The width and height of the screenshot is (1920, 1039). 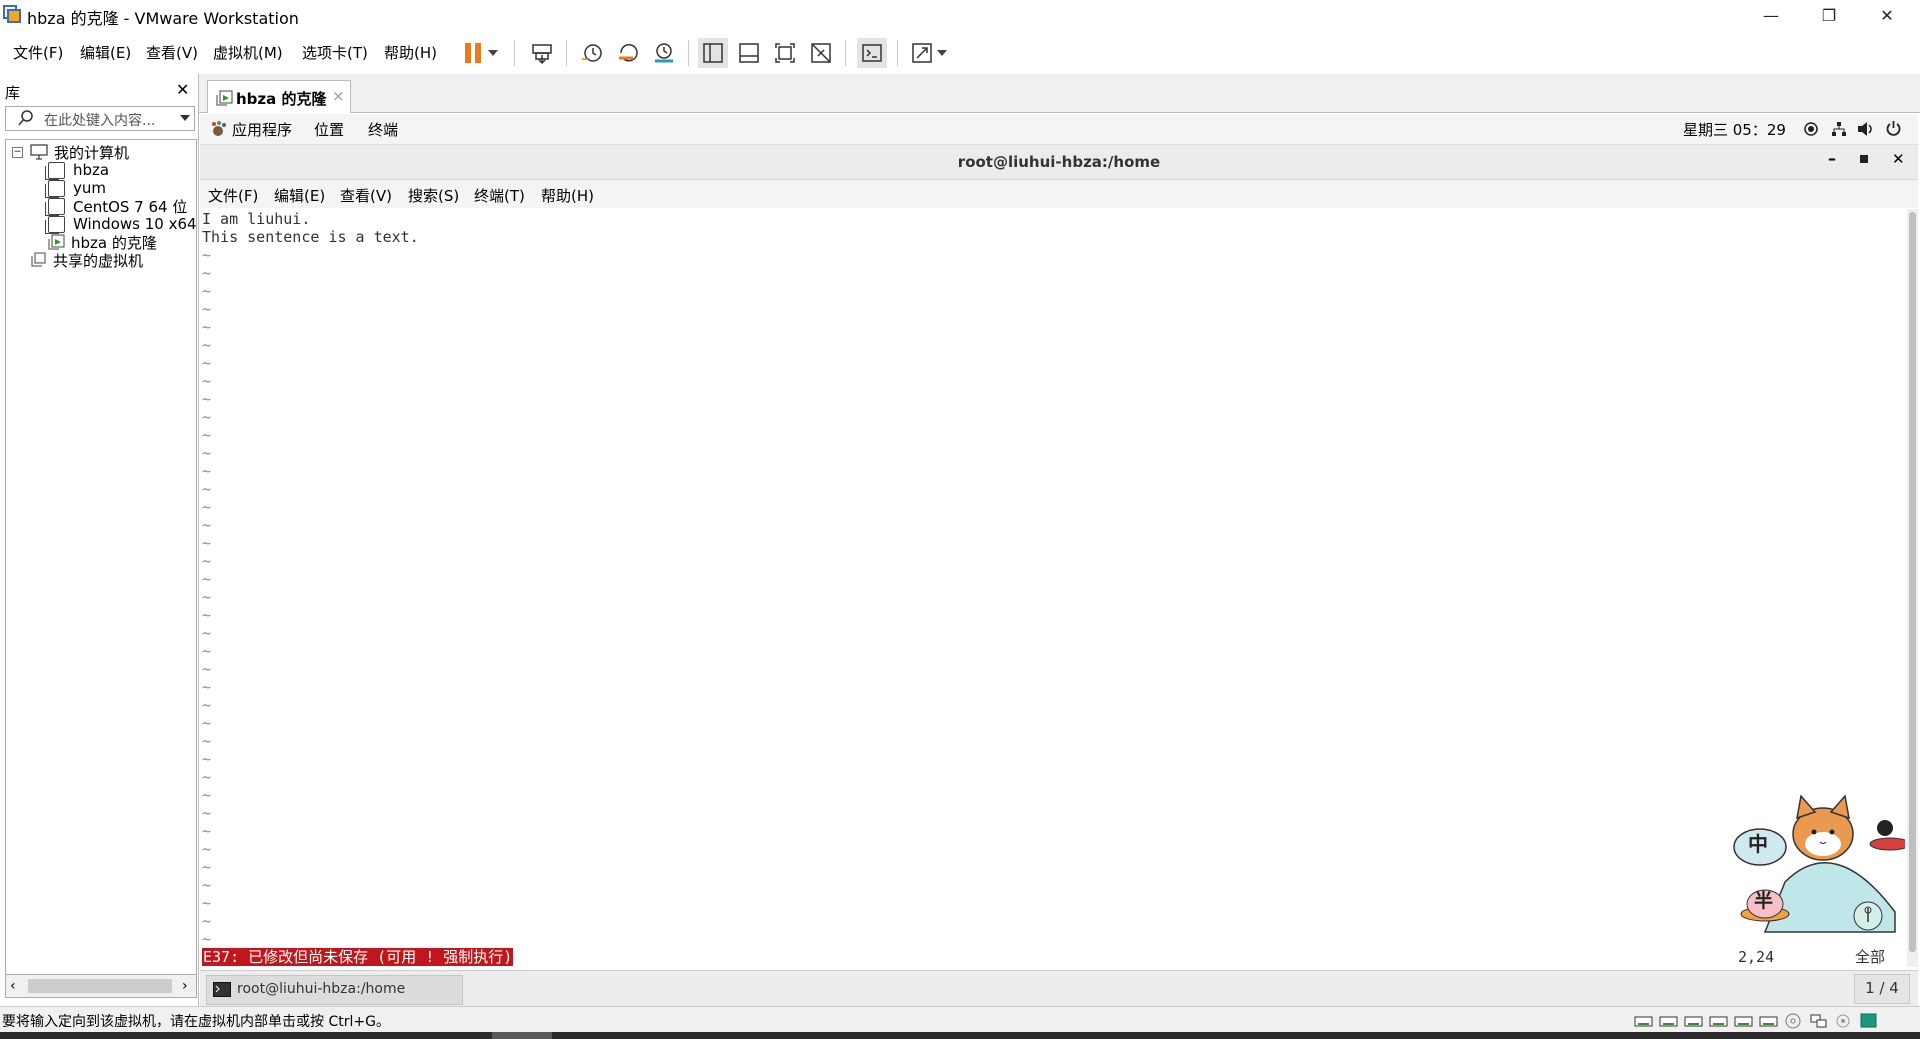 I want to click on network-adapter-icon, so click(x=1818, y=1021).